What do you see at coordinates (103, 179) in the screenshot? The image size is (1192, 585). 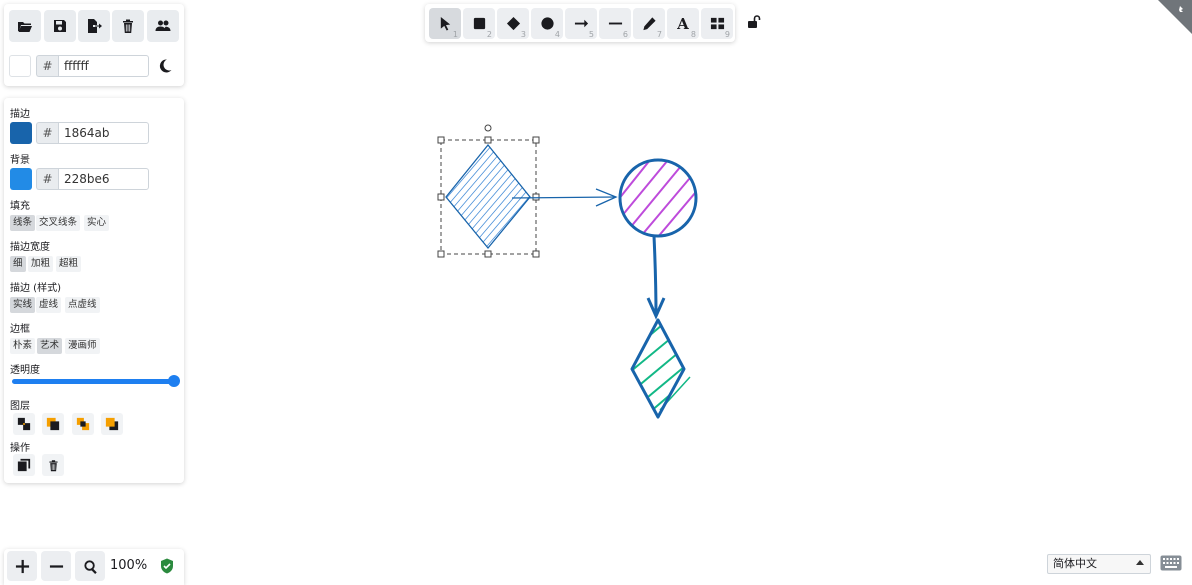 I see `background-color-input: 228be6` at bounding box center [103, 179].